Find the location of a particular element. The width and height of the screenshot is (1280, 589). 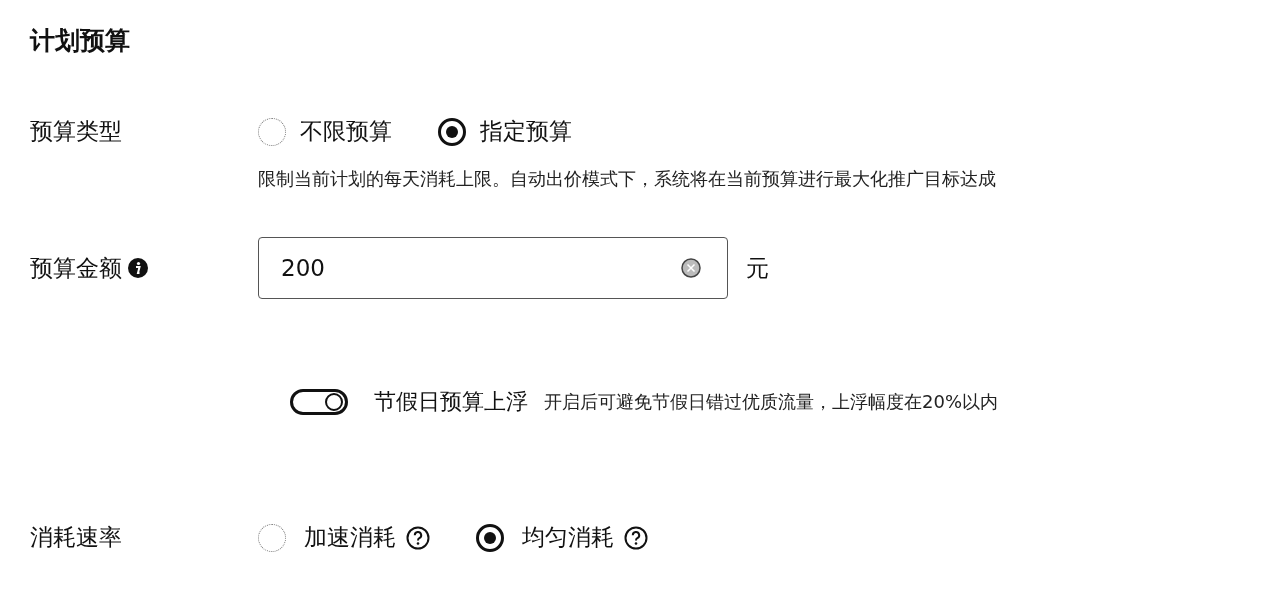

field-label: 消耗速率 is located at coordinates (76, 537).